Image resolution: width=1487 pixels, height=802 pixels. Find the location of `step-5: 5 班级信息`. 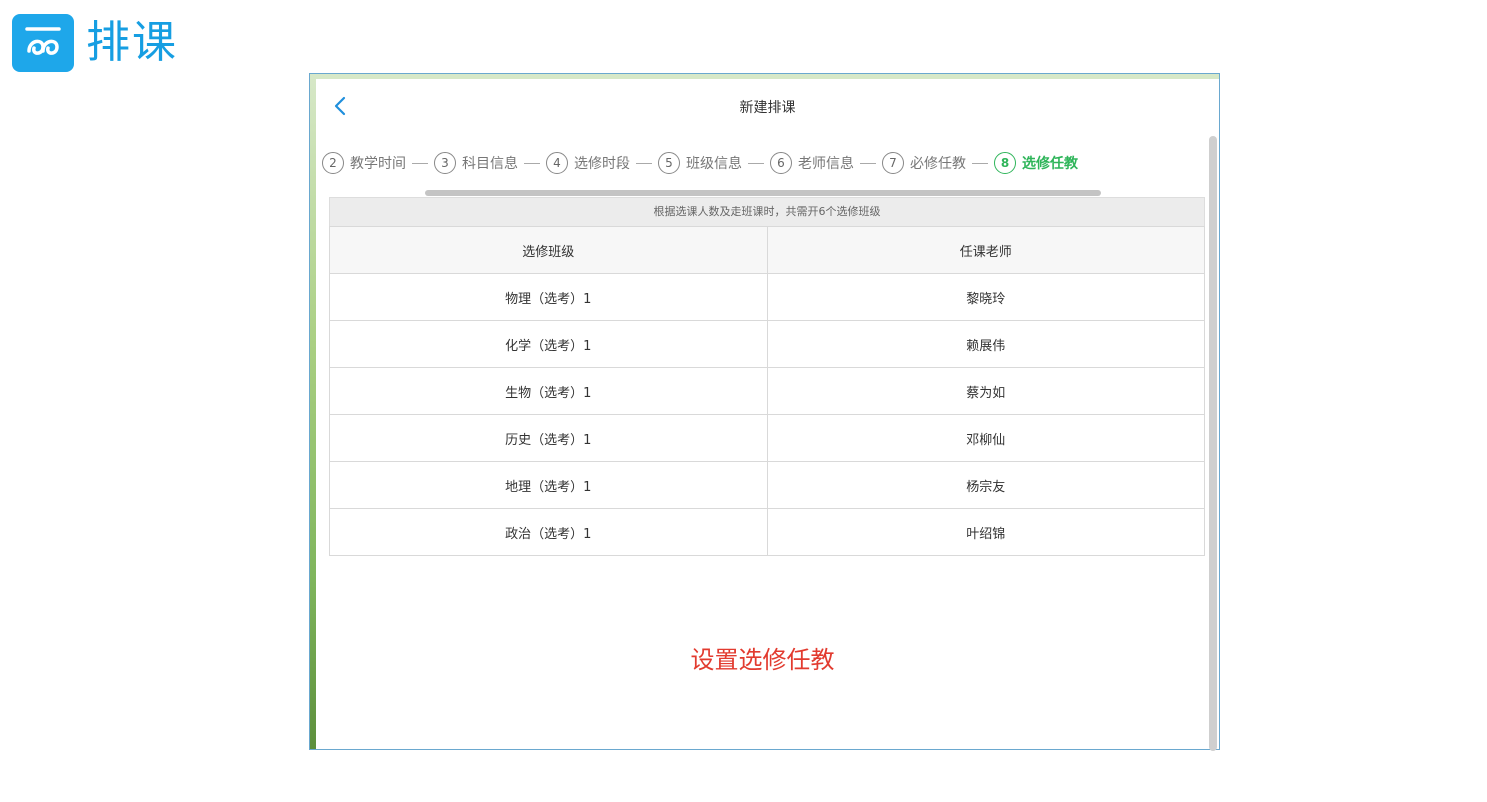

step-5: 5 班级信息 is located at coordinates (700, 163).